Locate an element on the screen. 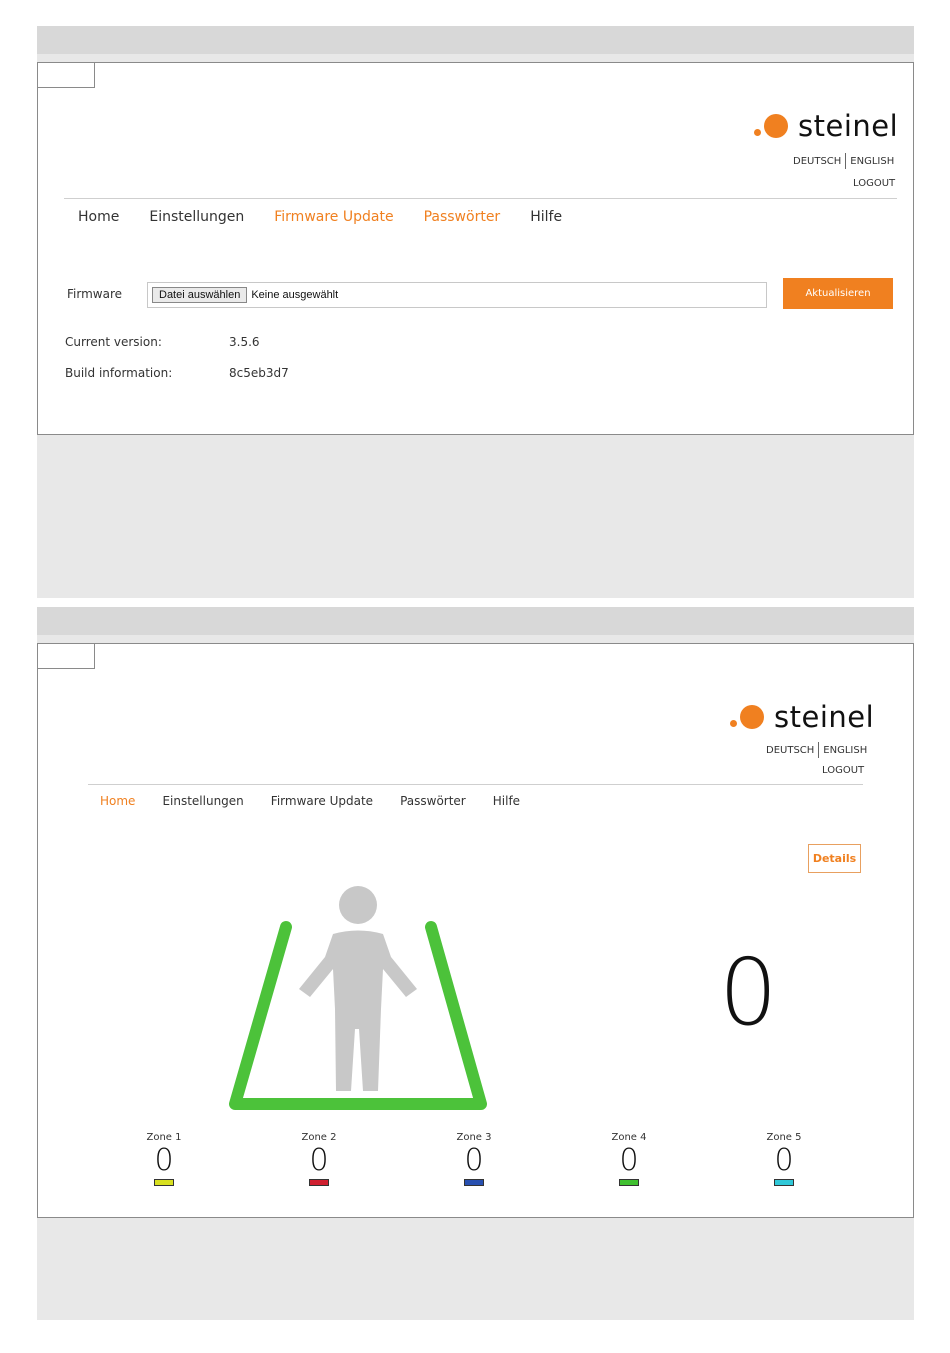  zone-5: Zone 50 is located at coordinates (784, 1159).